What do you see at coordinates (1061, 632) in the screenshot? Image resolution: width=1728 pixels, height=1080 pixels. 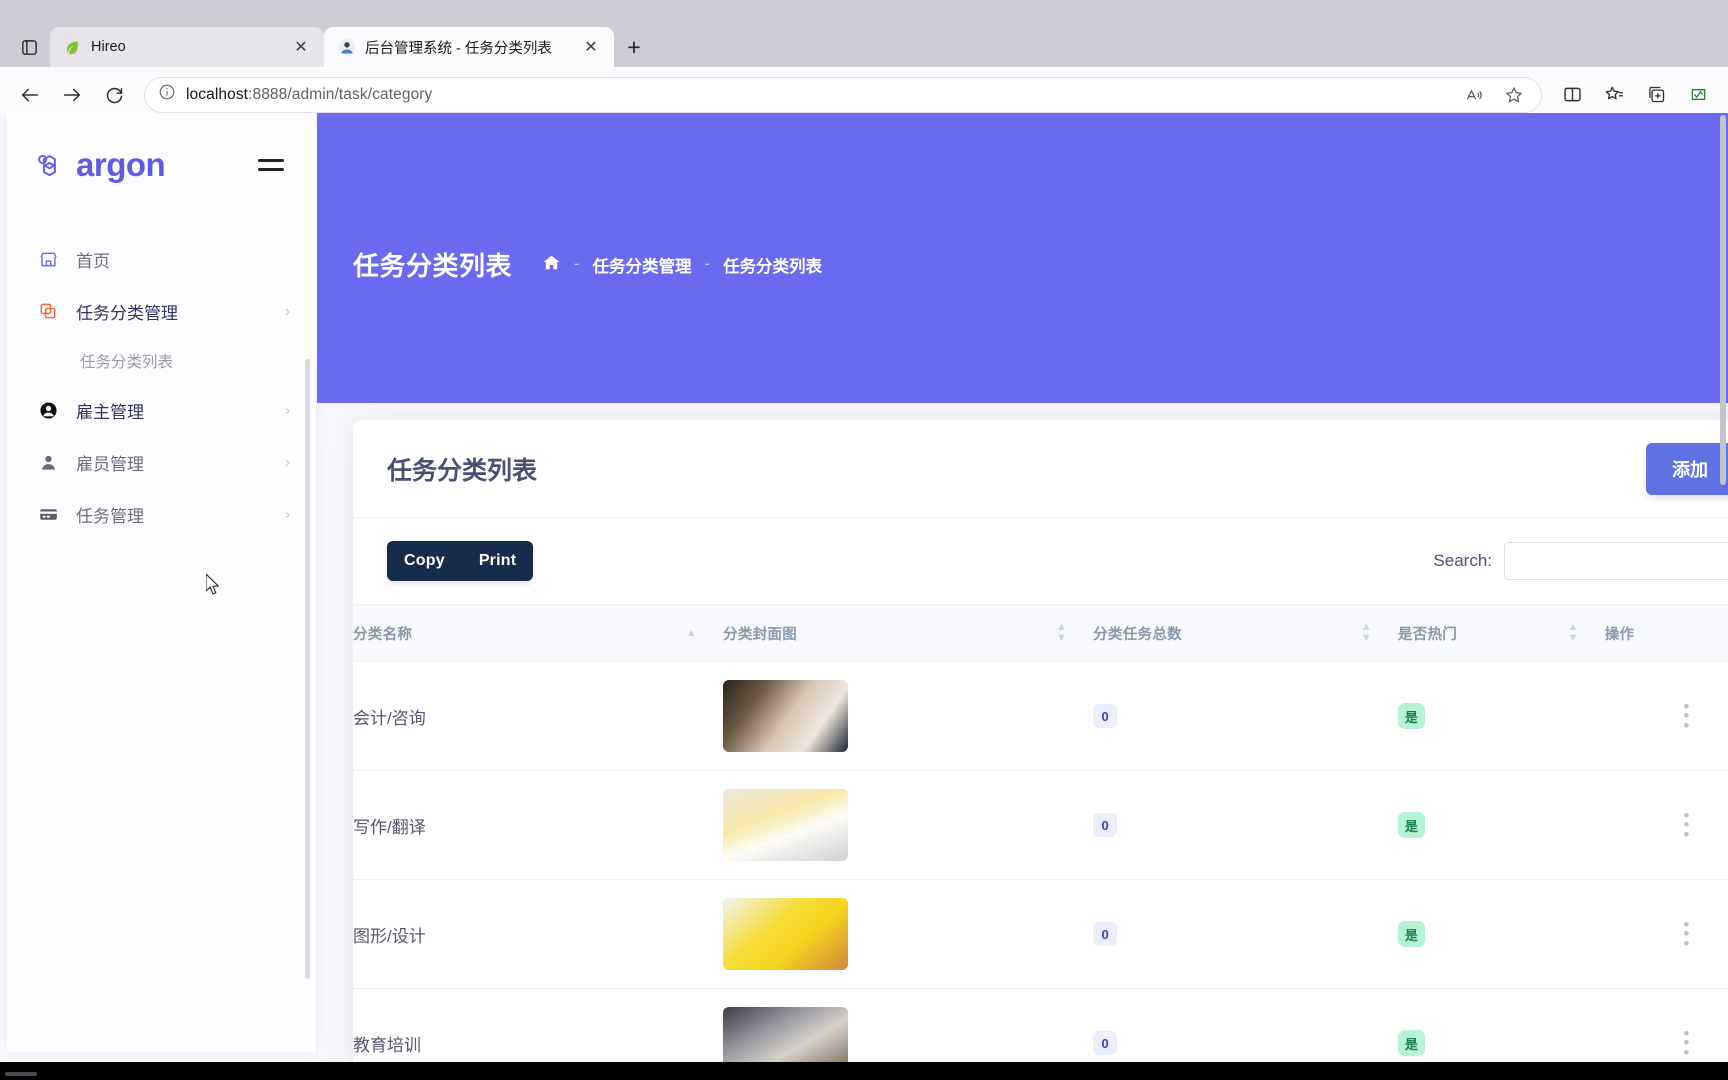 I see `sort-icon: ▲ ▼` at bounding box center [1061, 632].